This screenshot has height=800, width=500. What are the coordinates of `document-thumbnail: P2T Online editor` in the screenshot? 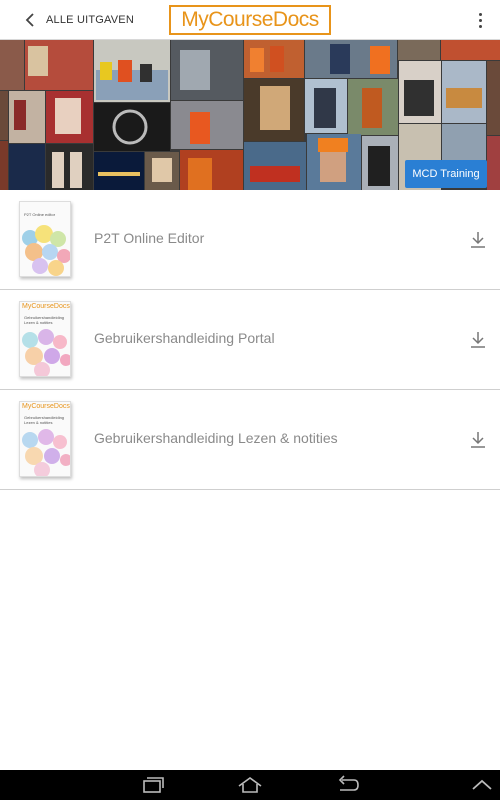 It's located at (45, 239).